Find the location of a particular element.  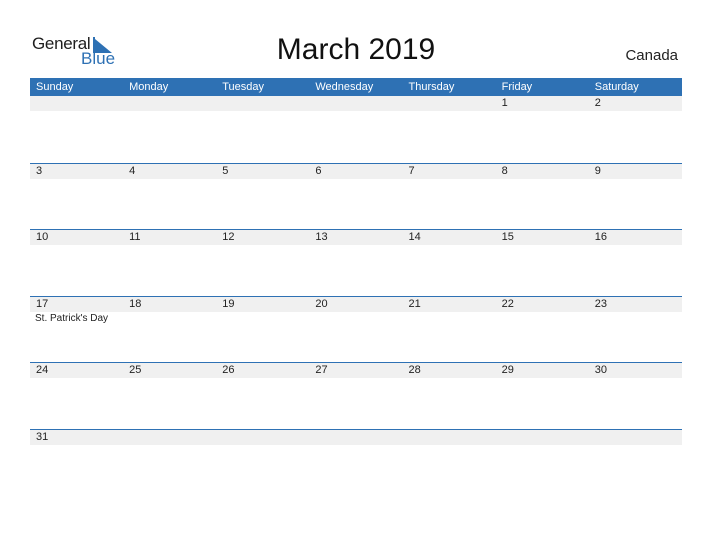

date-strip: 31 is located at coordinates (356, 437).